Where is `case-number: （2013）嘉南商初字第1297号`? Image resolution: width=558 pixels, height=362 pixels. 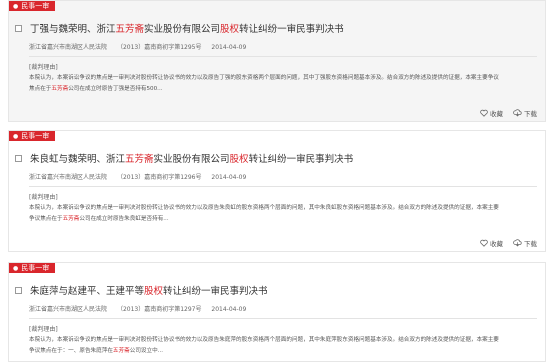
case-number: （2013）嘉南商初字第1297号 is located at coordinates (159, 309).